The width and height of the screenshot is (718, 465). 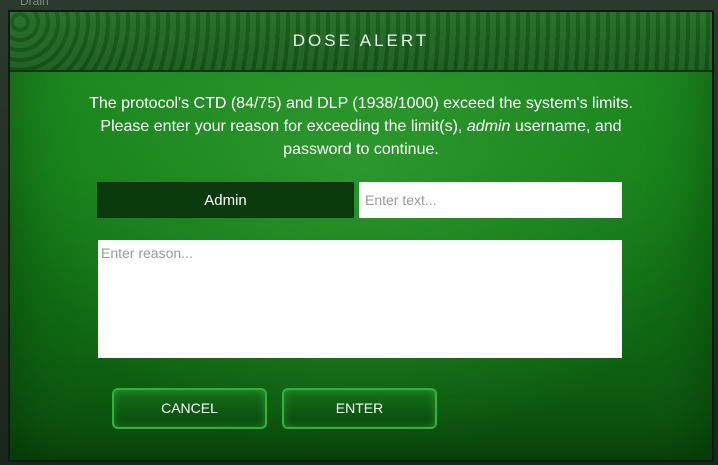 I want to click on dialog-title: DOSE ALERT, so click(x=361, y=40).